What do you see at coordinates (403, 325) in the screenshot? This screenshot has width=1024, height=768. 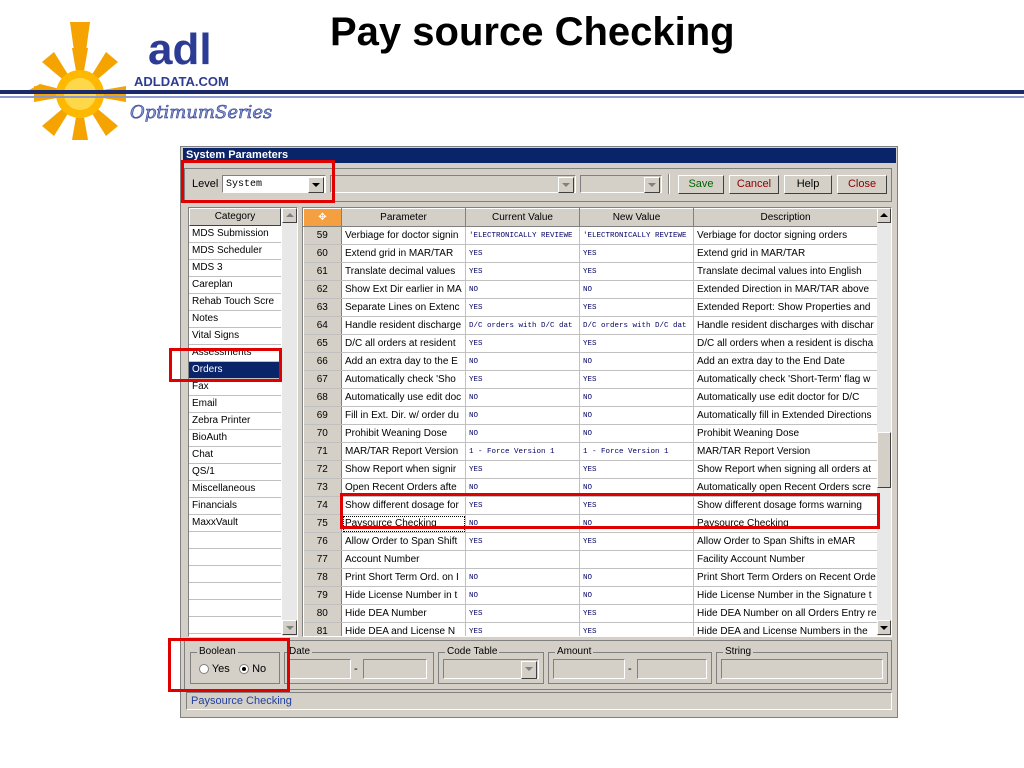 I see `parameter-cell: Handle resident discharge` at bounding box center [403, 325].